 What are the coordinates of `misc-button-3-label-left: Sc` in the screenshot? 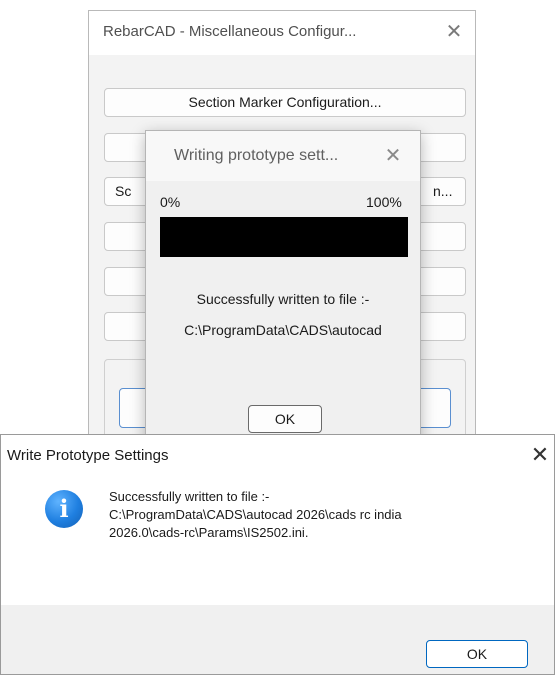 It's located at (123, 191).